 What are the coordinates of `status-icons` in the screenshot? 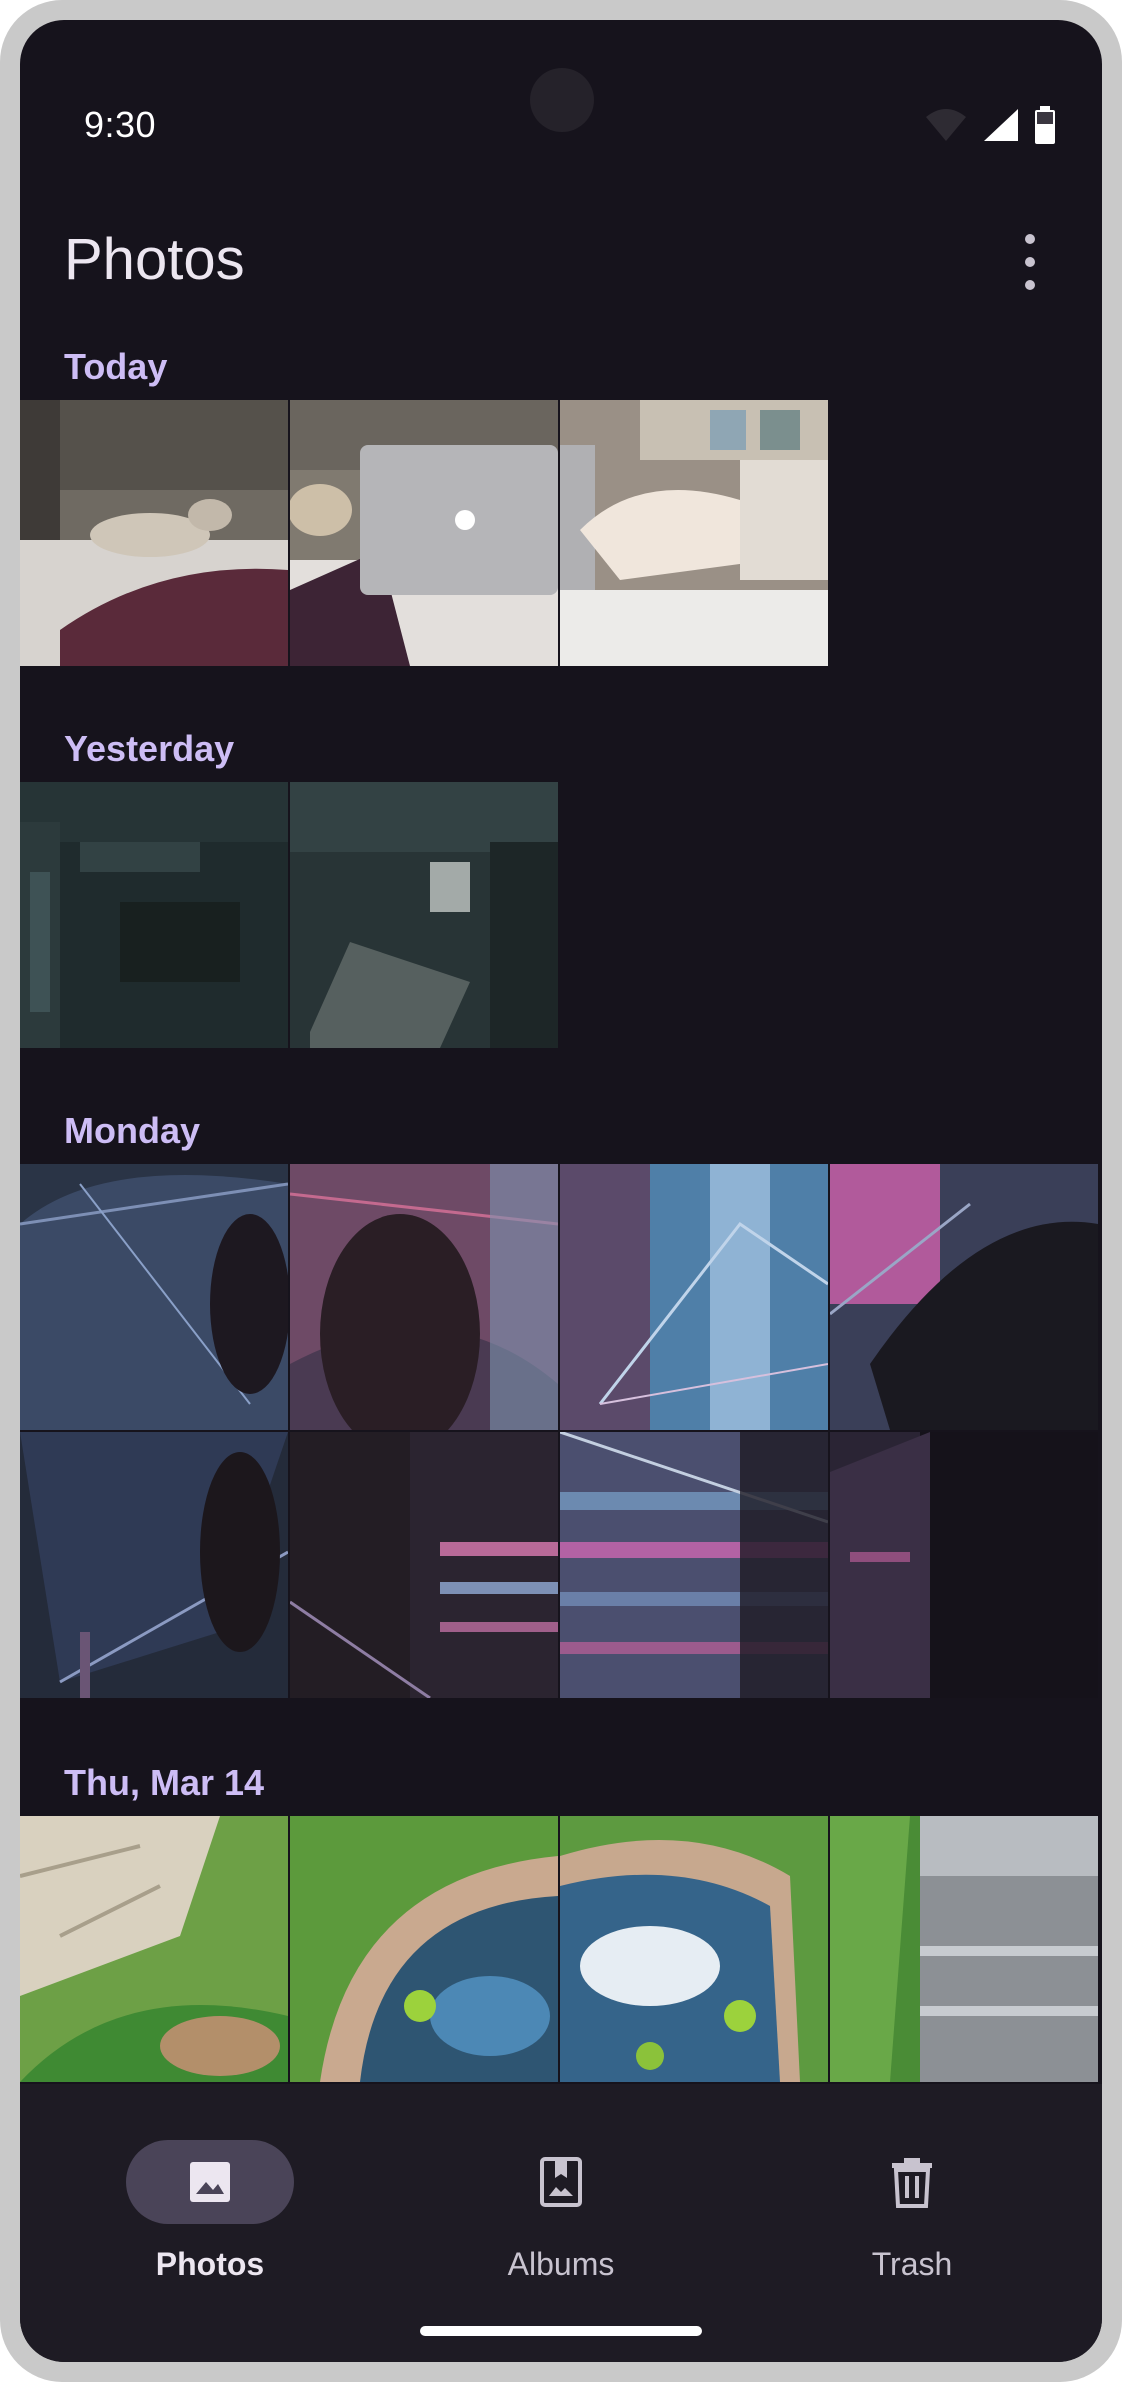 It's located at (990, 125).